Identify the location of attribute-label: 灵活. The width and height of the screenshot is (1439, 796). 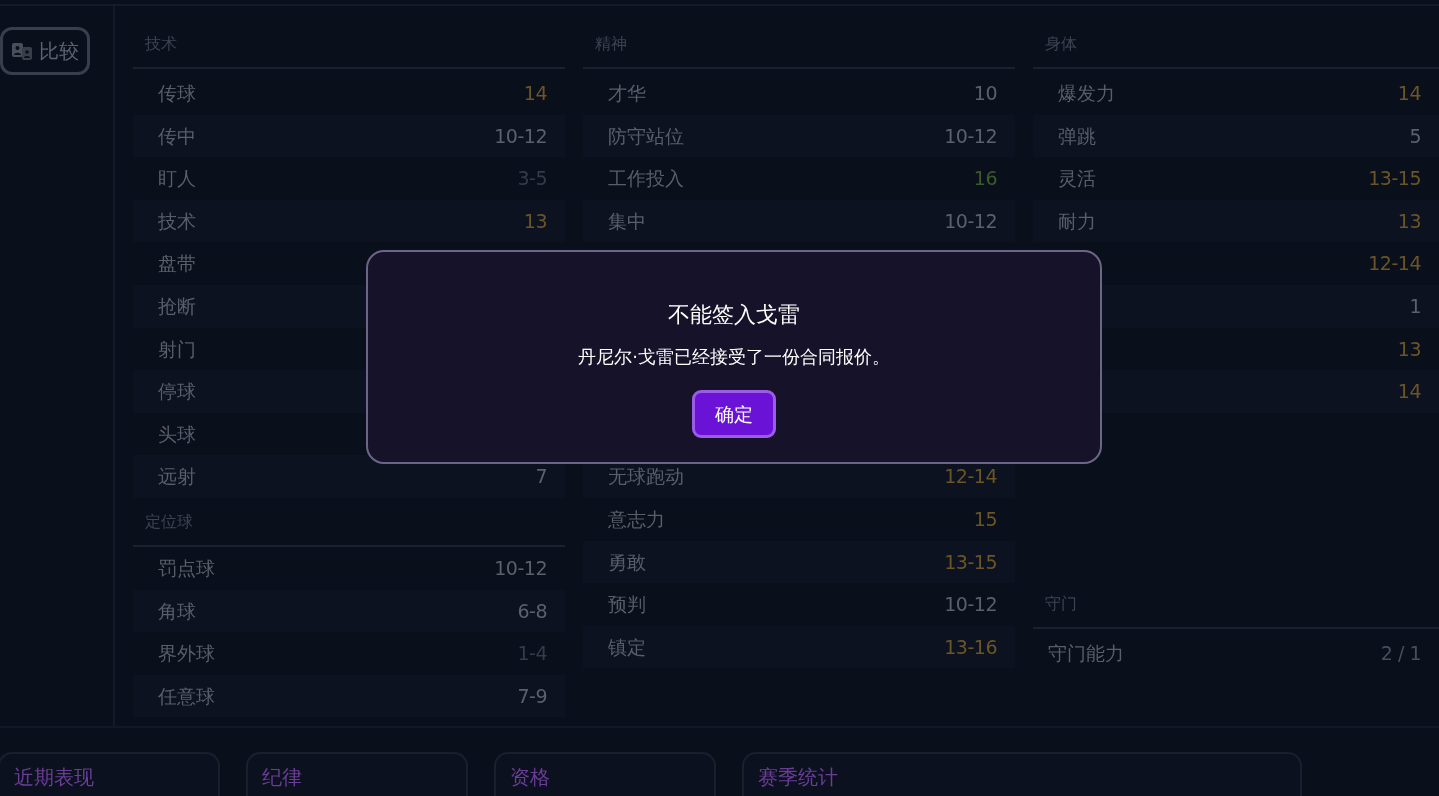
(1077, 179).